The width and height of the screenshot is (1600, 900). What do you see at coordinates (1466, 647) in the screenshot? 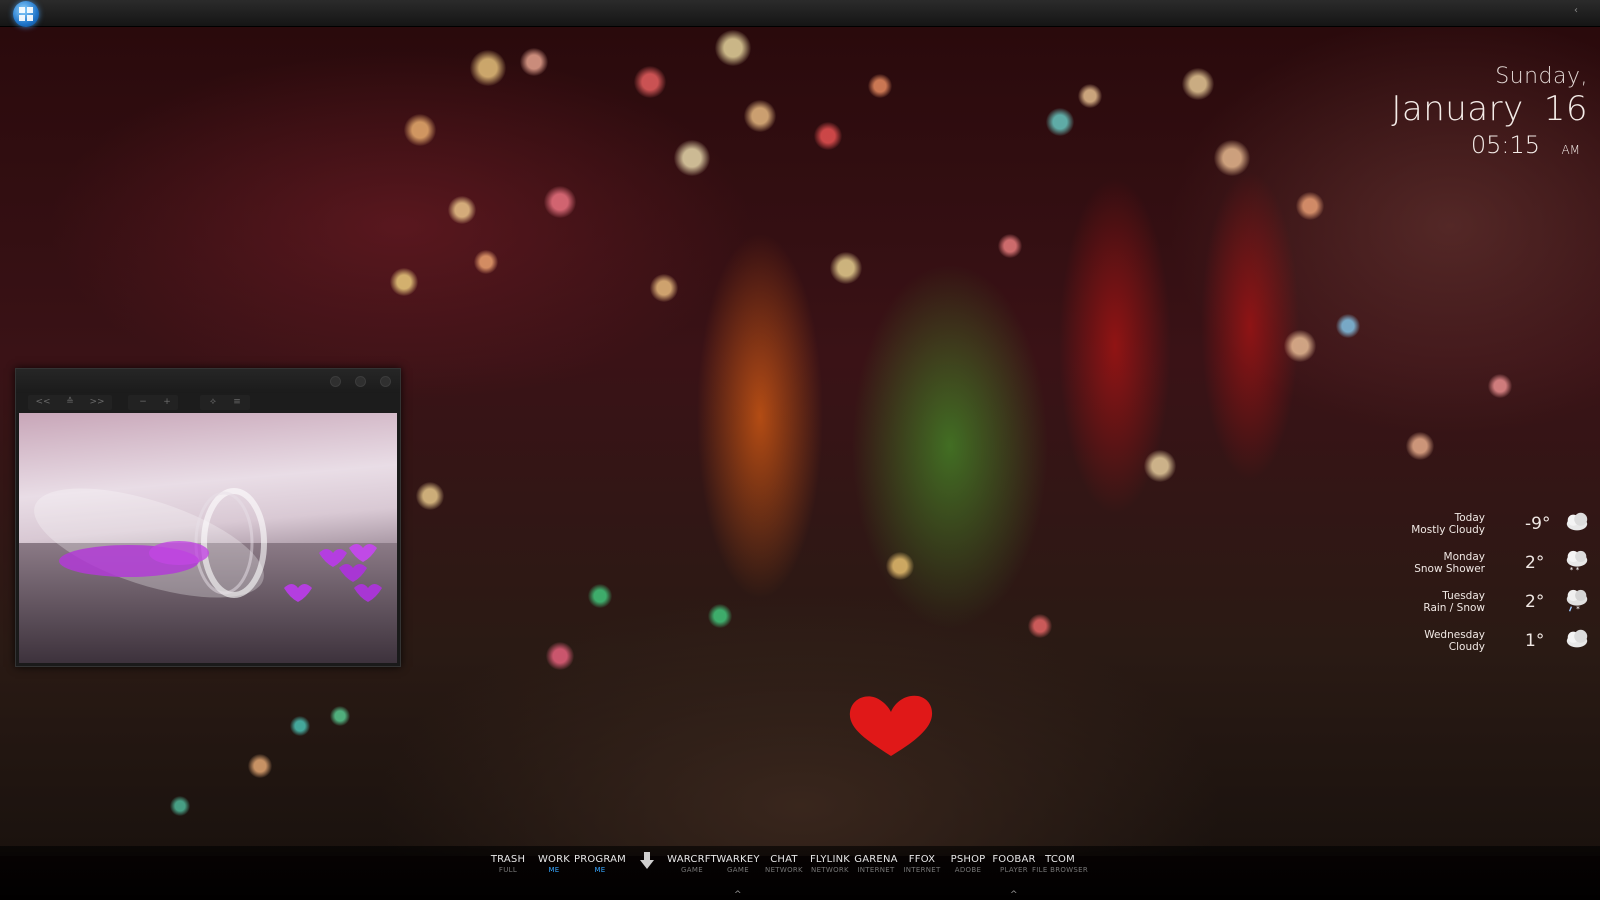
I see `weather-condition: Cloudy` at bounding box center [1466, 647].